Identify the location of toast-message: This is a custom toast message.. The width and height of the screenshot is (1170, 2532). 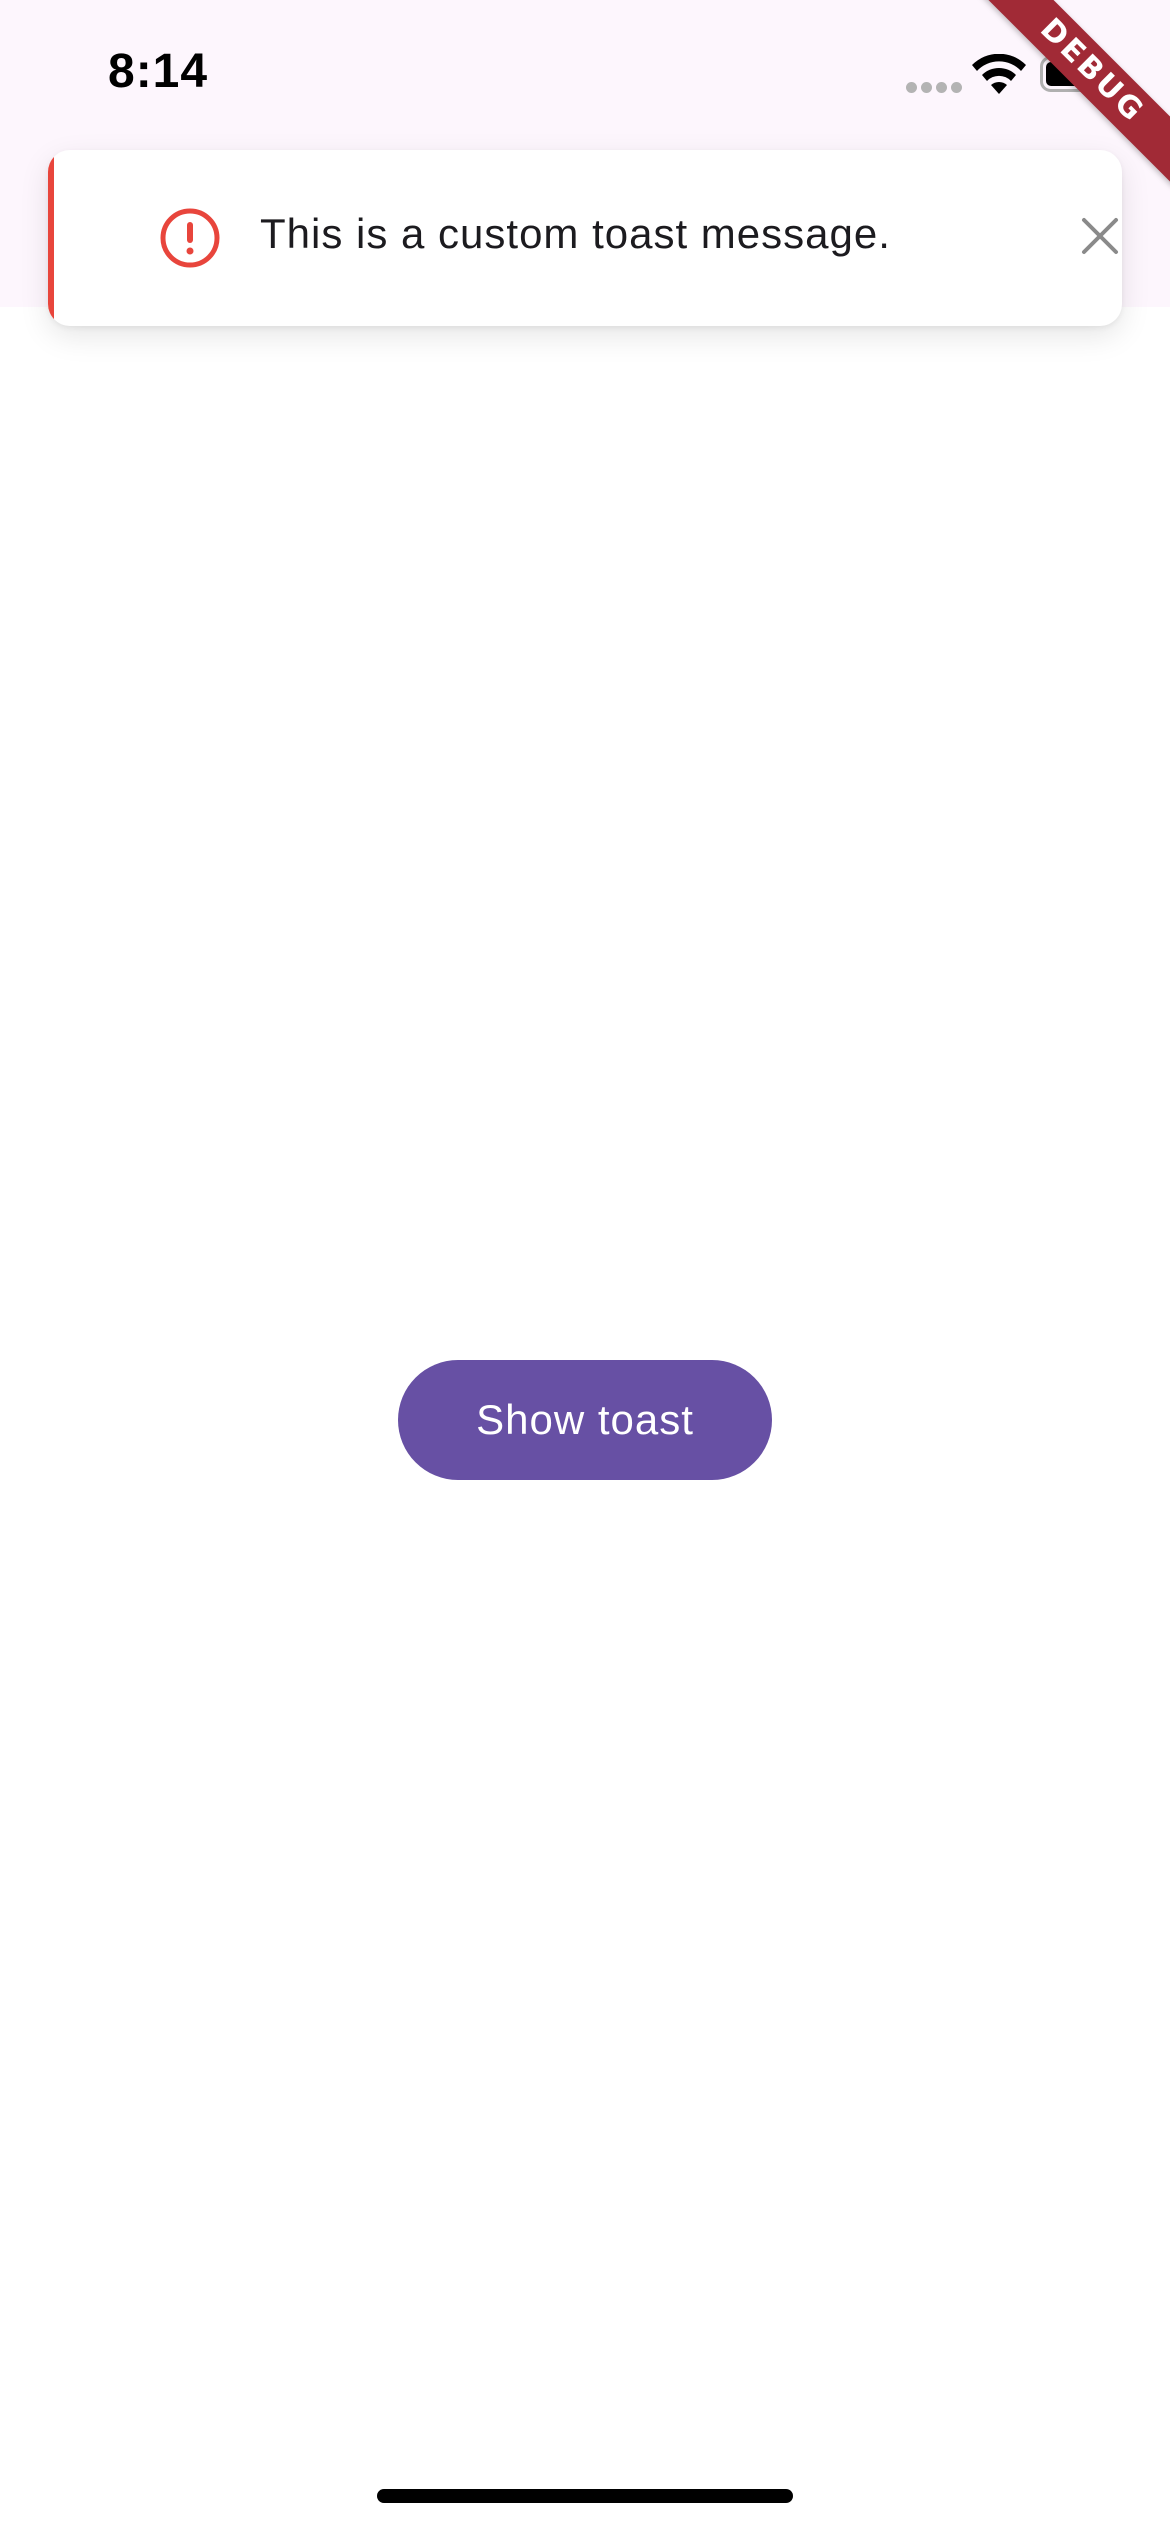
(575, 233).